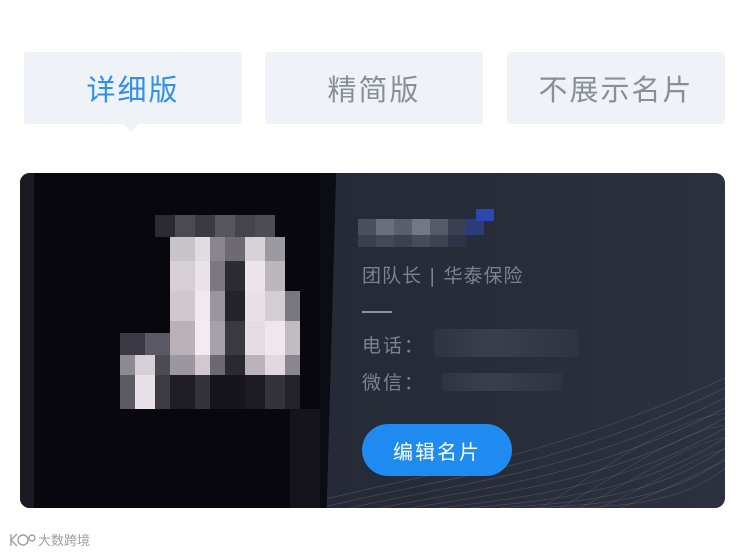 The height and width of the screenshot is (555, 748). What do you see at coordinates (394, 346) in the screenshot?
I see `phone-label: 电话：` at bounding box center [394, 346].